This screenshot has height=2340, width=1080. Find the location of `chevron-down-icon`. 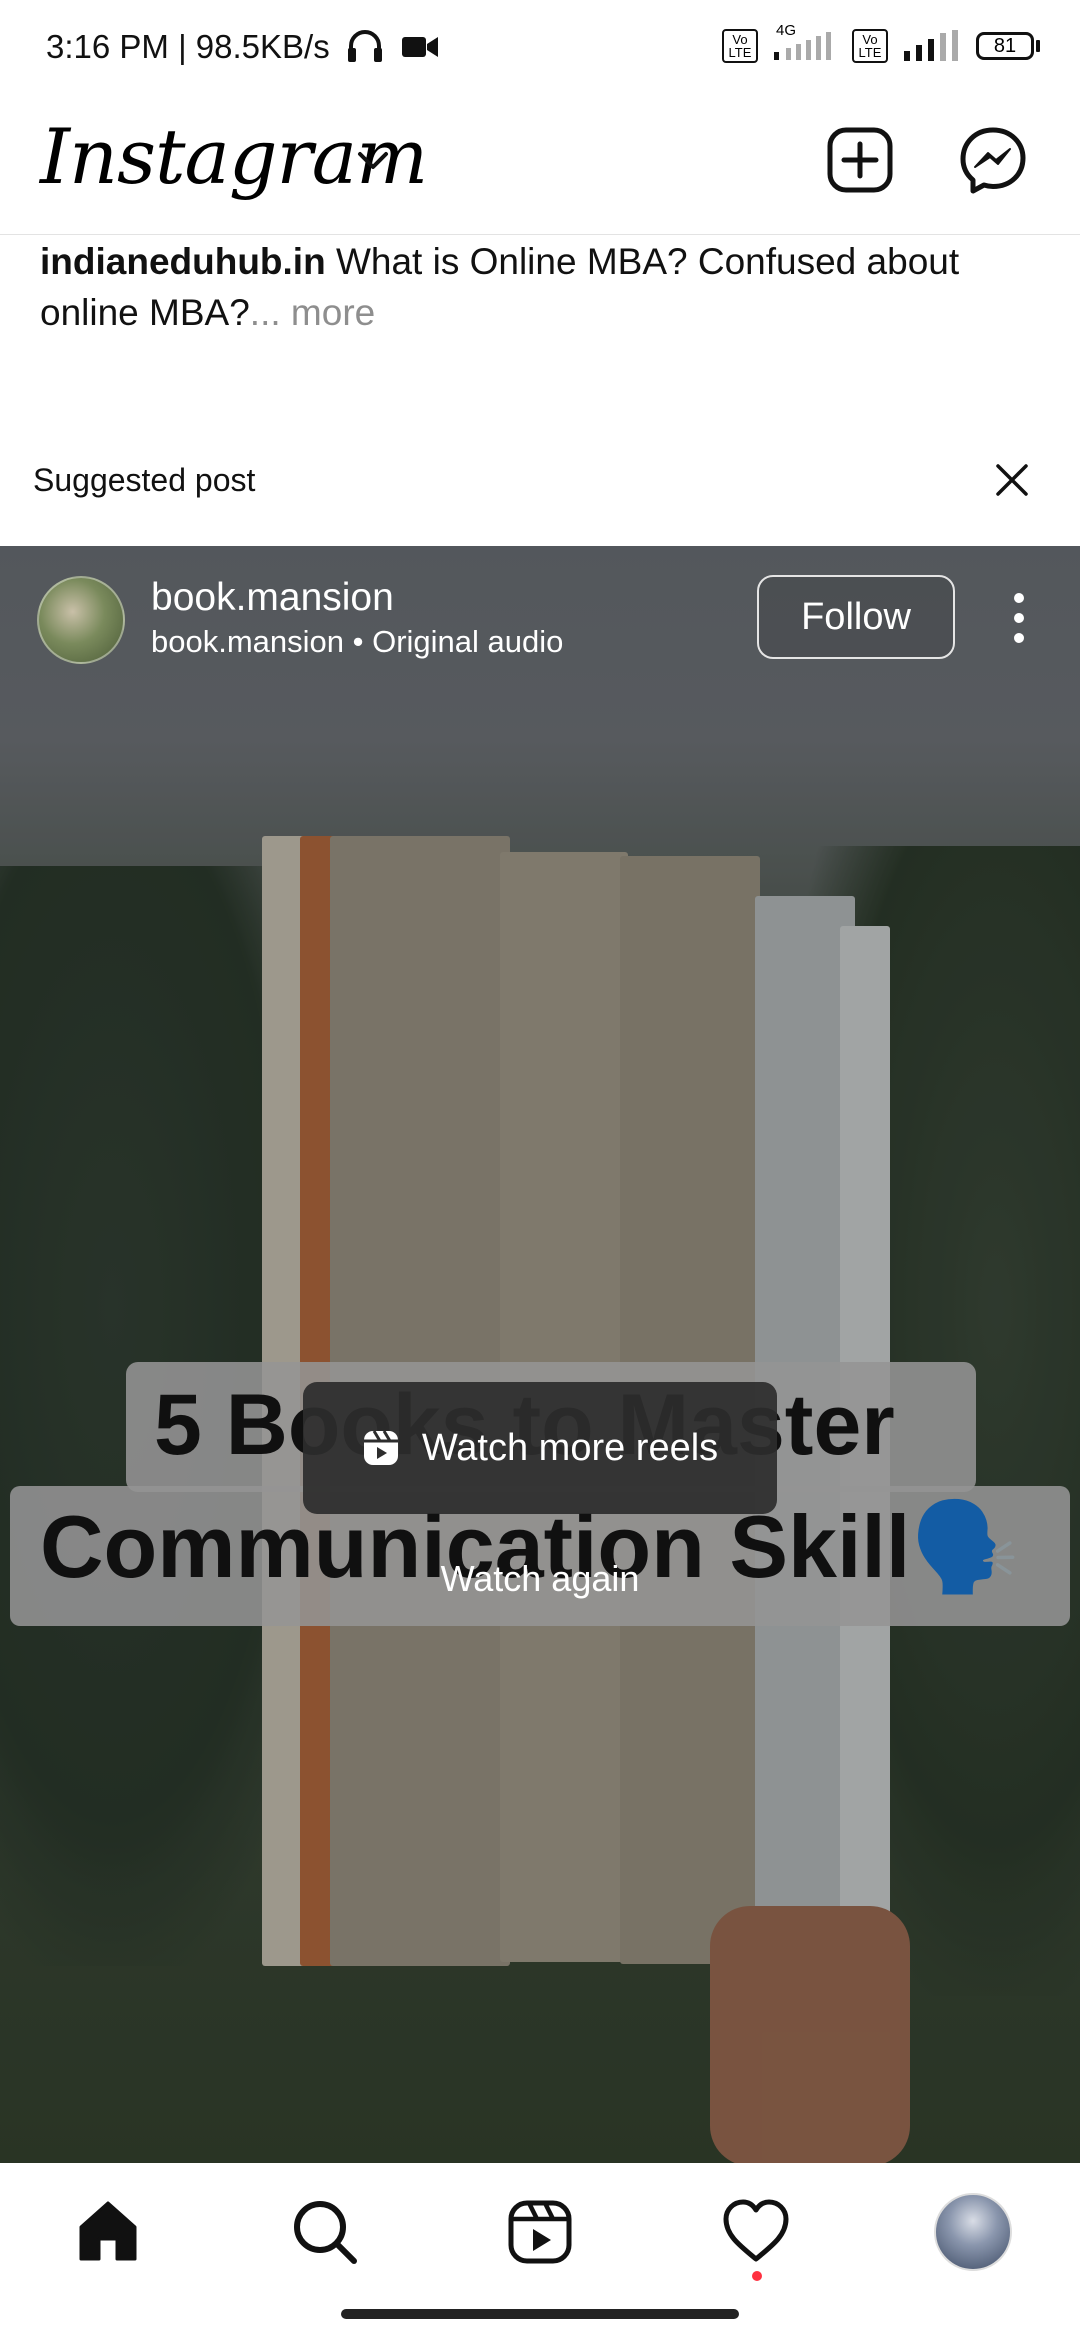

chevron-down-icon is located at coordinates (373, 161).